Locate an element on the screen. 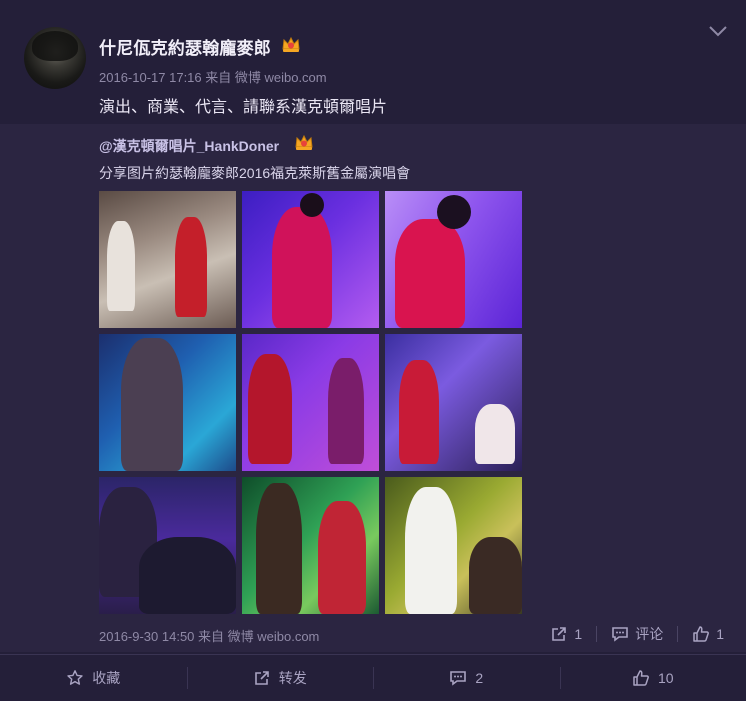 The image size is (746, 701). favorite-button: 收藏 is located at coordinates (93, 678).